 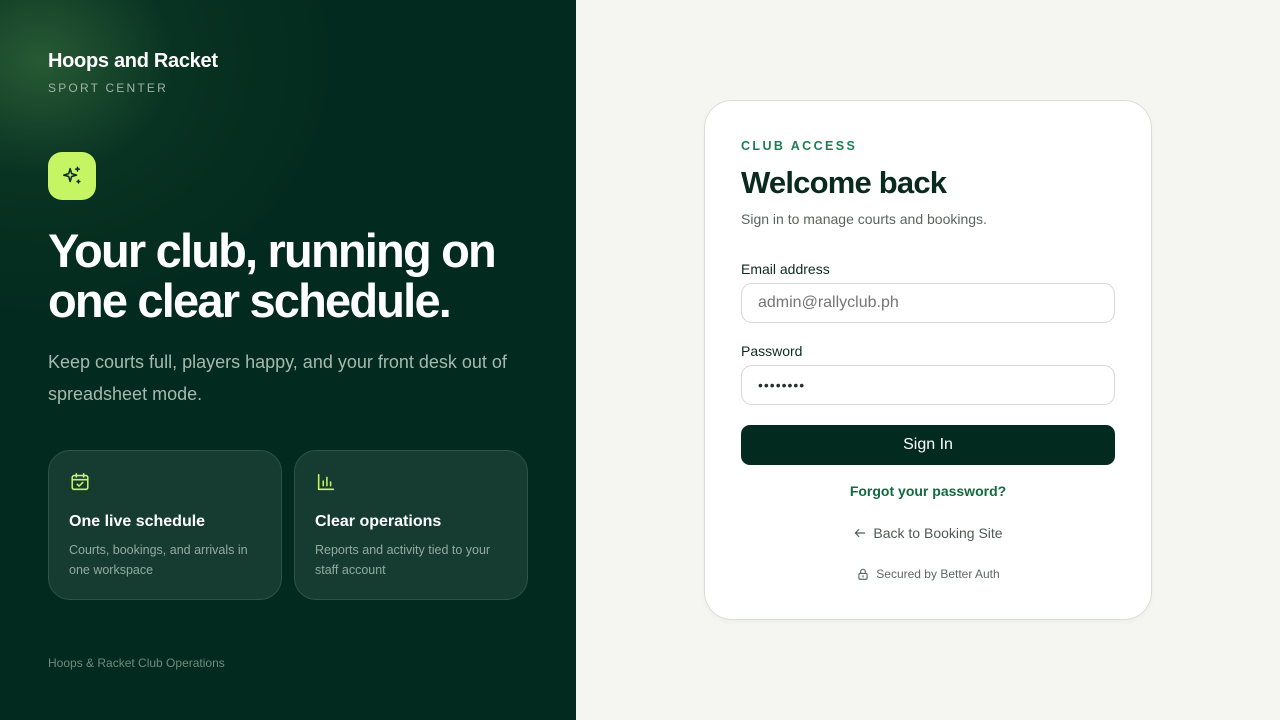 What do you see at coordinates (133, 61) in the screenshot?
I see `brand-title: Hoops and Racket` at bounding box center [133, 61].